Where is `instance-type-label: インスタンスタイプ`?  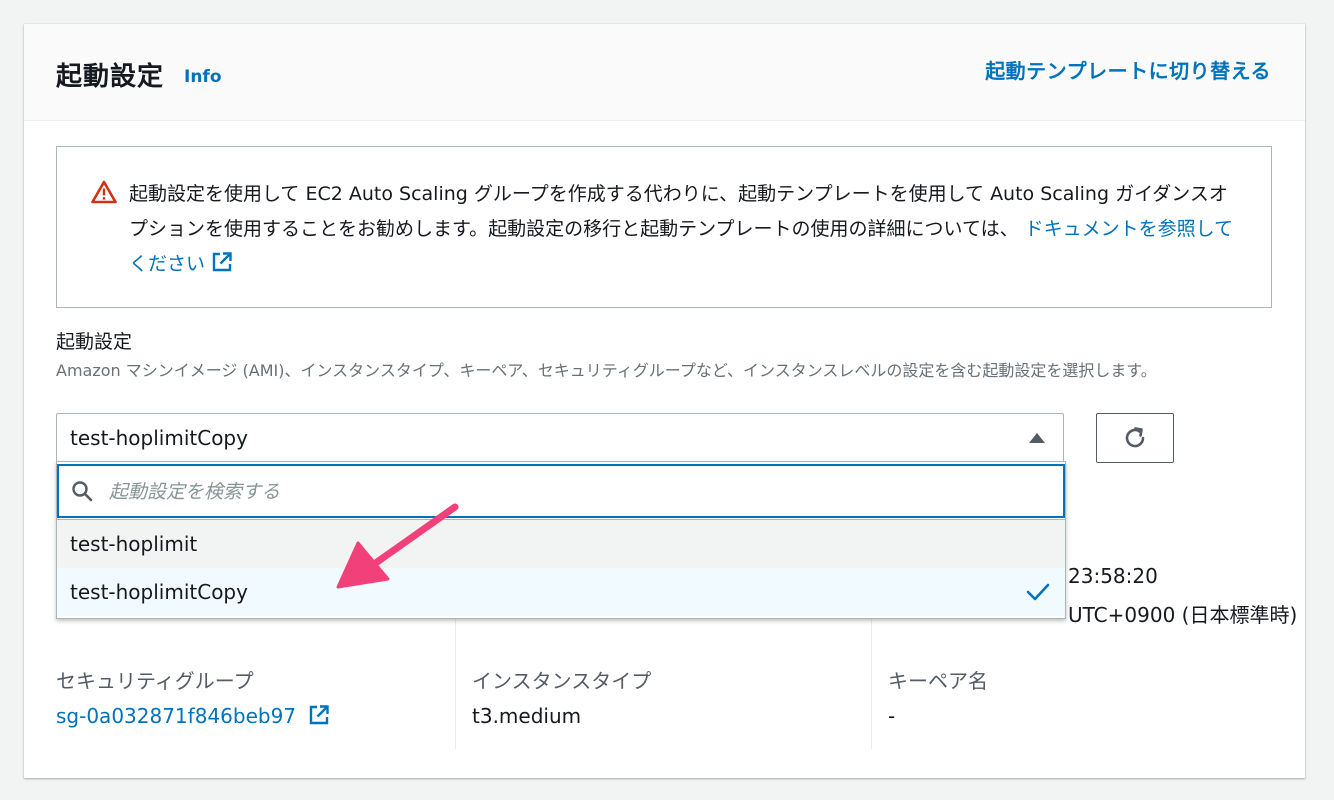 instance-type-label: インスタンスタイプ is located at coordinates (562, 681).